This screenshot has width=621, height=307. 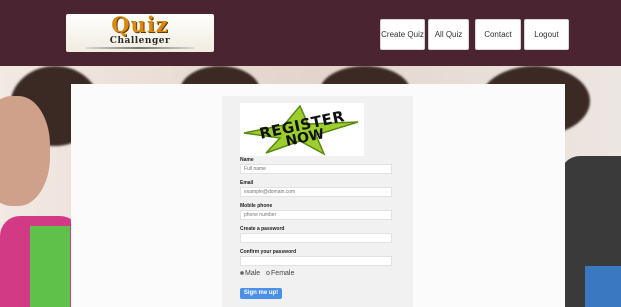 I want to click on email-label: Email, so click(x=247, y=183).